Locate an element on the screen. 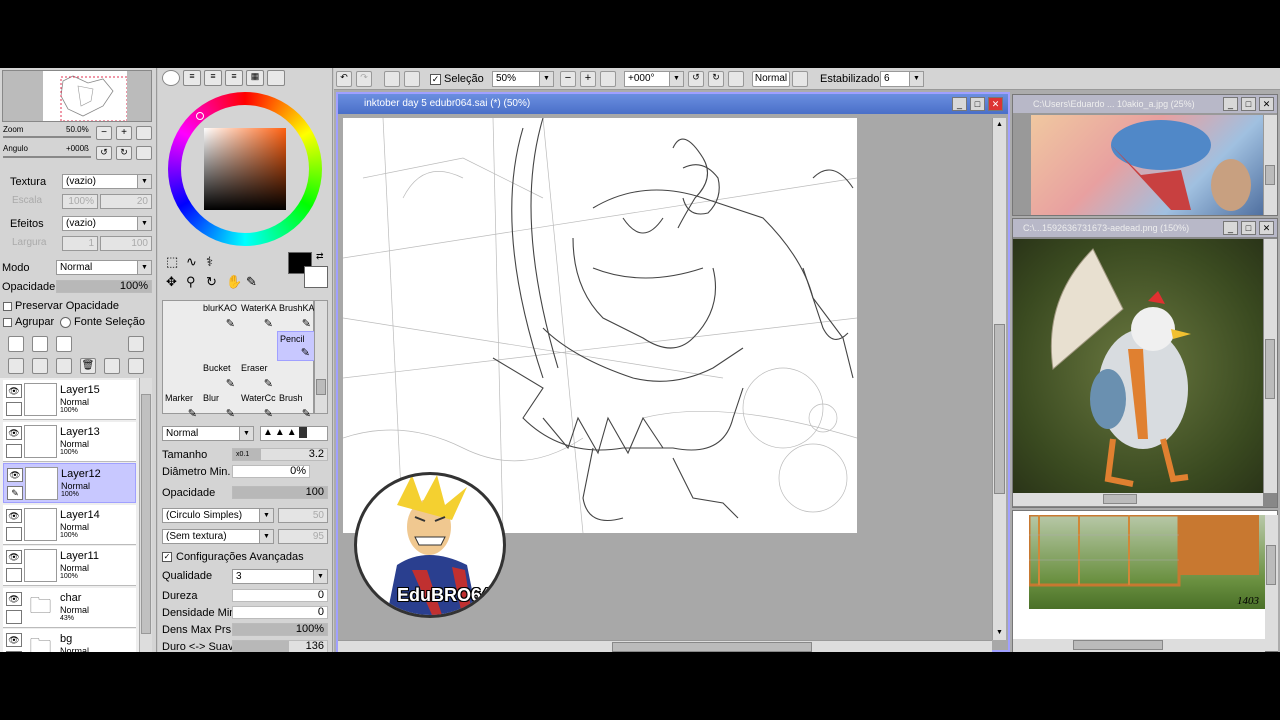 The height and width of the screenshot is (720, 1280). invert-selection-button is located at coordinates (412, 79).